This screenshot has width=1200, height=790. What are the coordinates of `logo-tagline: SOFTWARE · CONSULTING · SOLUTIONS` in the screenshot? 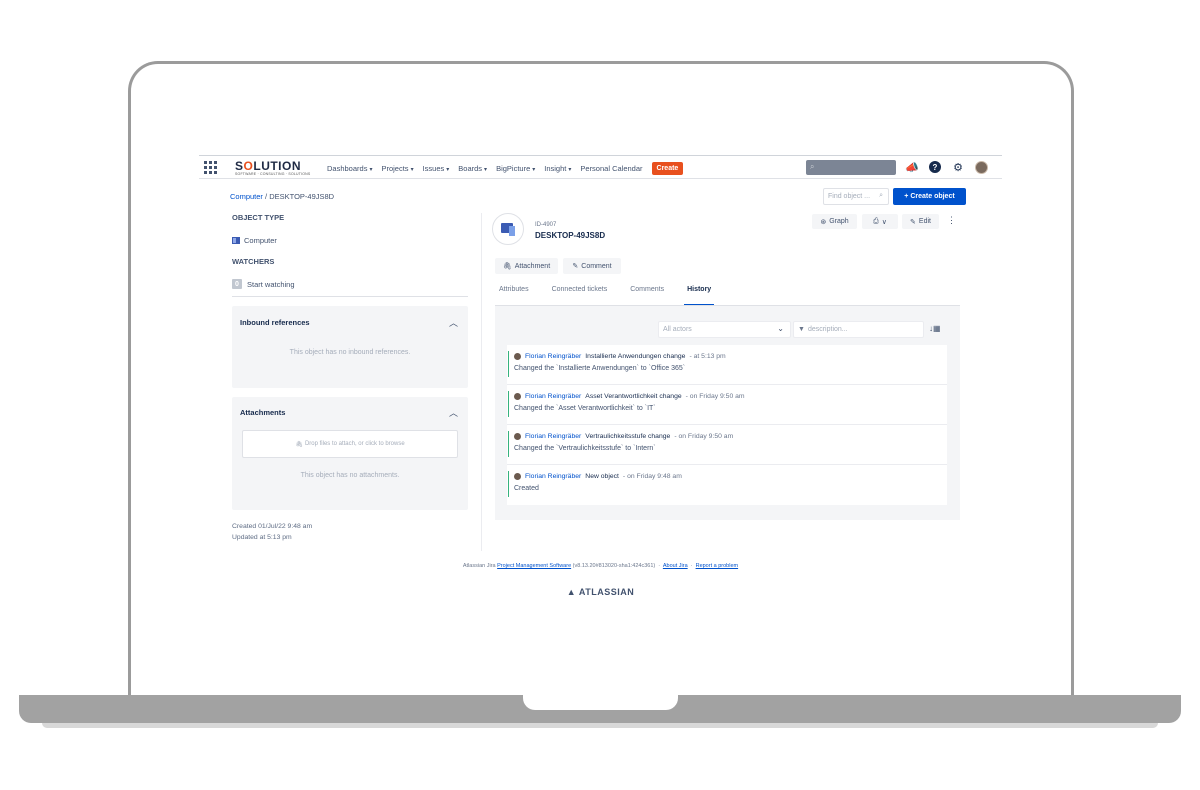 It's located at (273, 174).